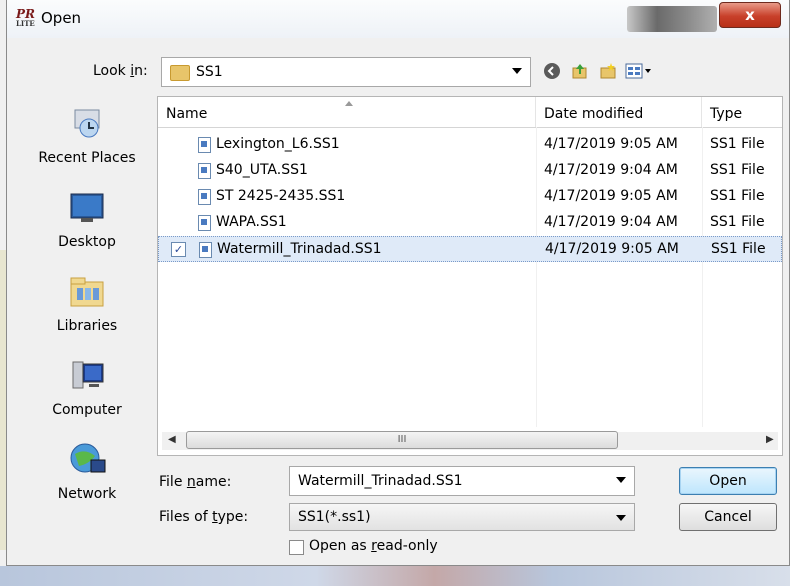  Describe the element at coordinates (88, 458) in the screenshot. I see `network-icon` at that location.